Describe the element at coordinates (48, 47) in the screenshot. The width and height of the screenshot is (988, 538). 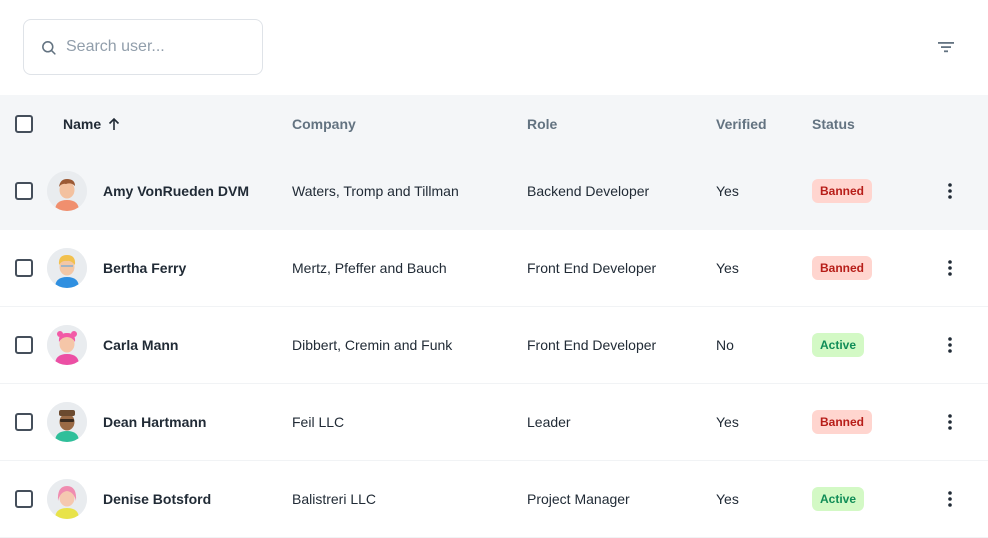
I see `search-icon` at that location.